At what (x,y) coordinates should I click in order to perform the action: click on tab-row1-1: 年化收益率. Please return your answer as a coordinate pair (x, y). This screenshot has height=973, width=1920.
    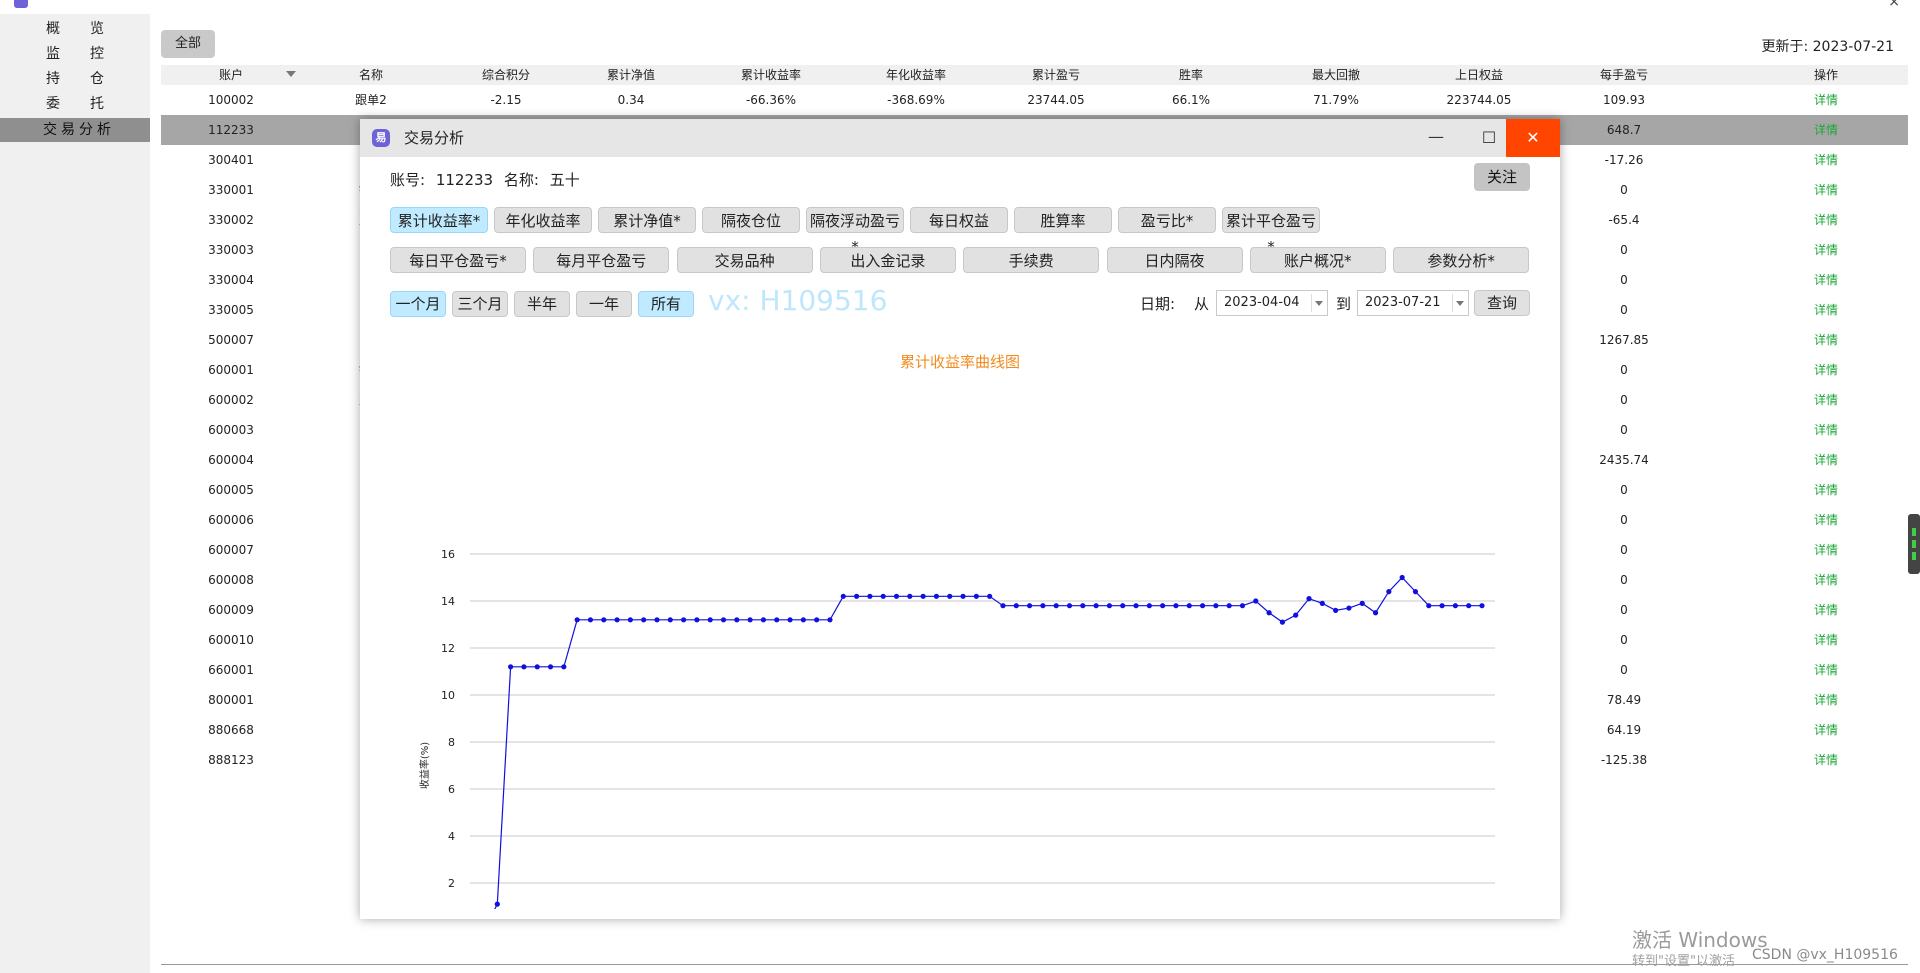
    Looking at the image, I should click on (543, 220).